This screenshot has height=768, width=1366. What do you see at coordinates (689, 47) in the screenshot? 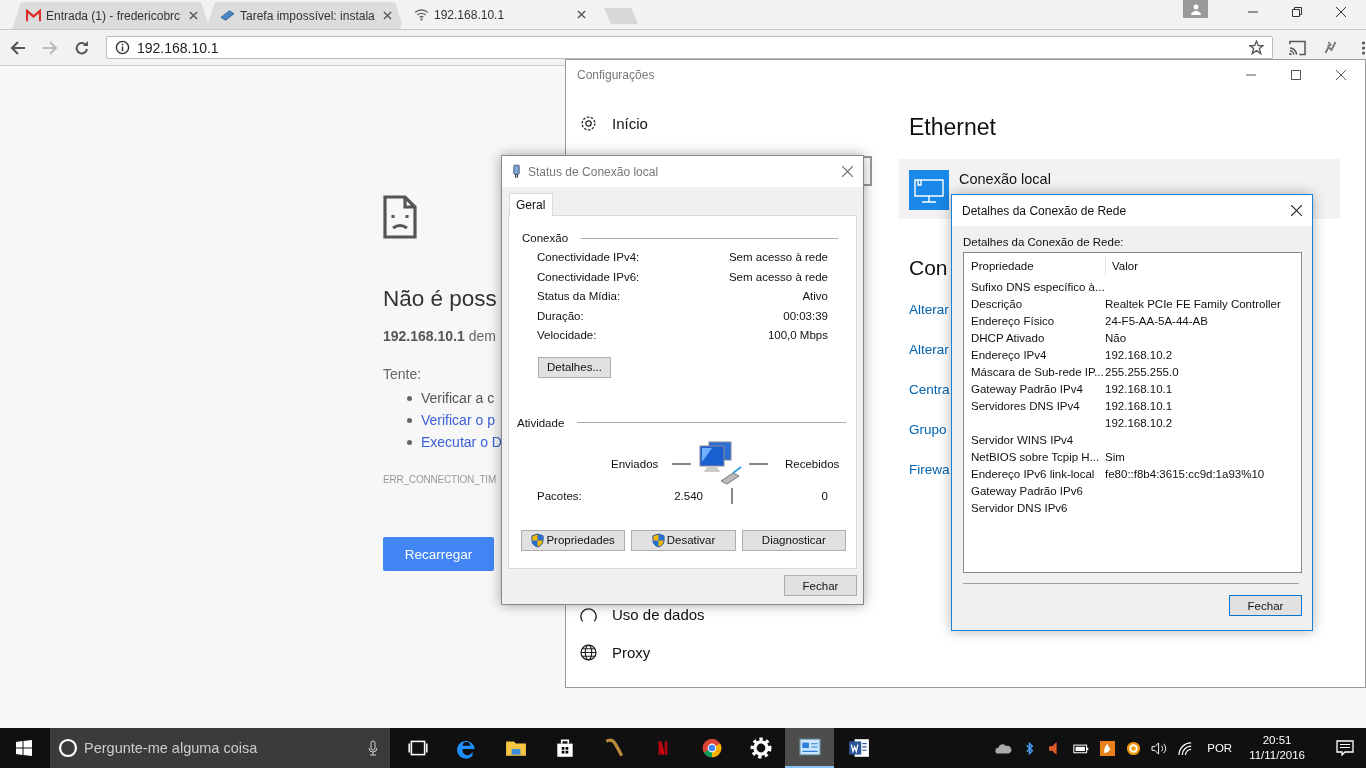
I see `address-bar: 192.168.10.1` at bounding box center [689, 47].